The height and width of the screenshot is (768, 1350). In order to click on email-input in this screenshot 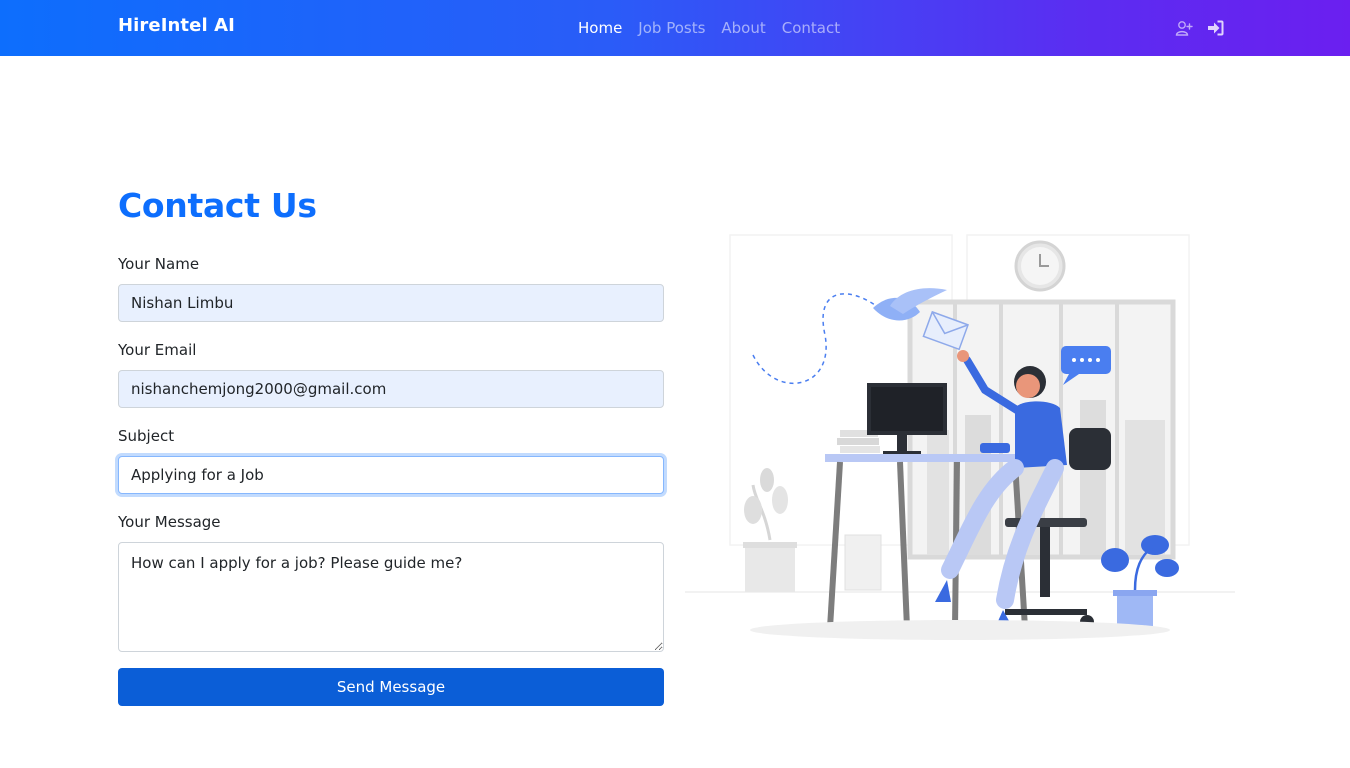, I will do `click(391, 389)`.